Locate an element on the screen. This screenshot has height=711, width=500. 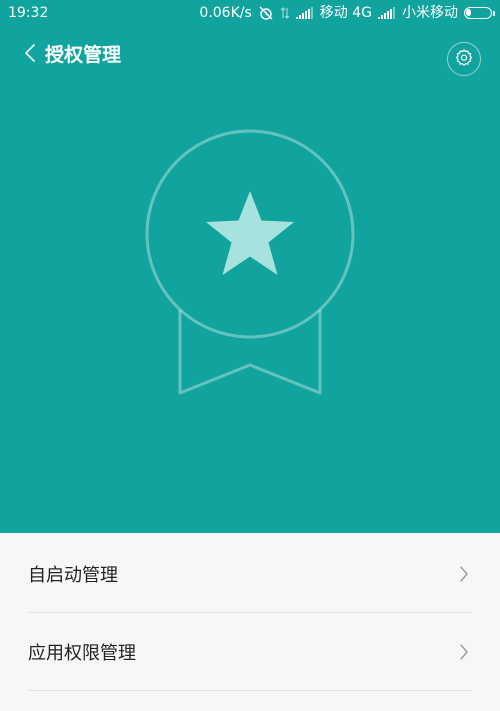
status-bar: 19:32 0.06K/s 移动 4G 小米移动 is located at coordinates (250, 13).